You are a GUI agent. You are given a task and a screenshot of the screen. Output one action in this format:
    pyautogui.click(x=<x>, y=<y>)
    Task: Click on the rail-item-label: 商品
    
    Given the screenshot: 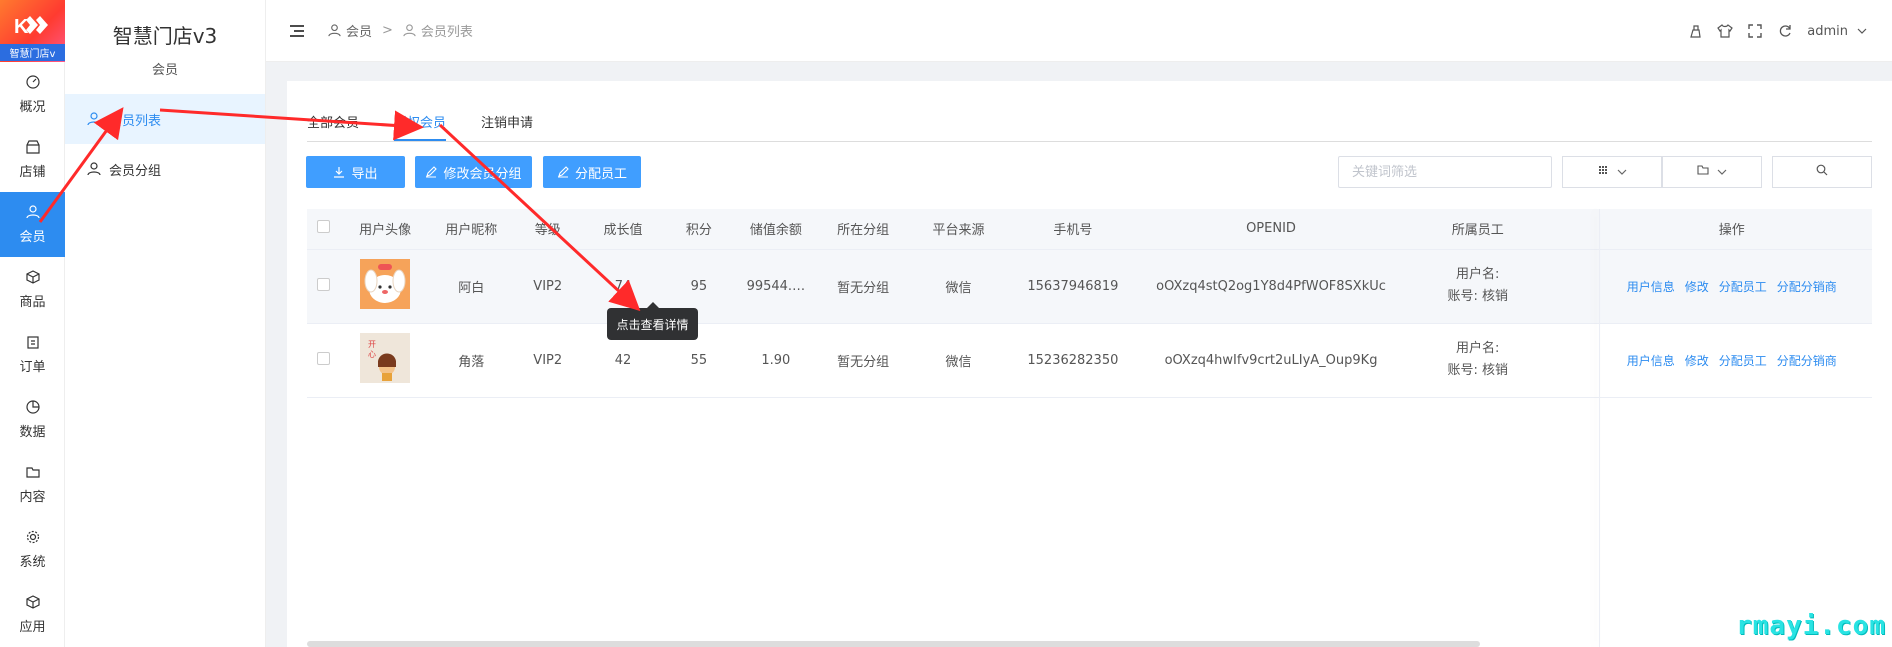 What is the action you would take?
    pyautogui.click(x=32, y=302)
    